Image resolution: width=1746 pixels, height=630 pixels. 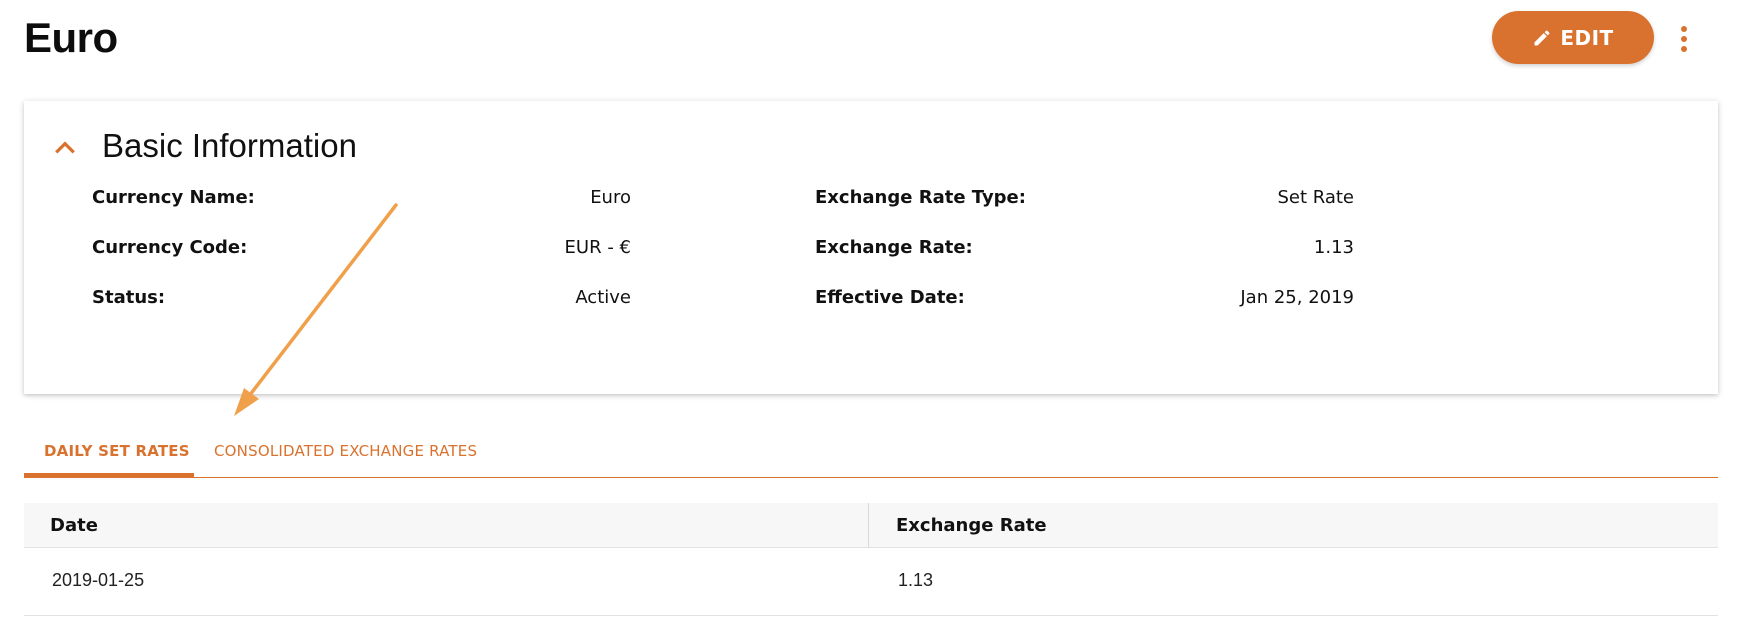 What do you see at coordinates (170, 247) in the screenshot?
I see `currency-code-label: Currency Code:` at bounding box center [170, 247].